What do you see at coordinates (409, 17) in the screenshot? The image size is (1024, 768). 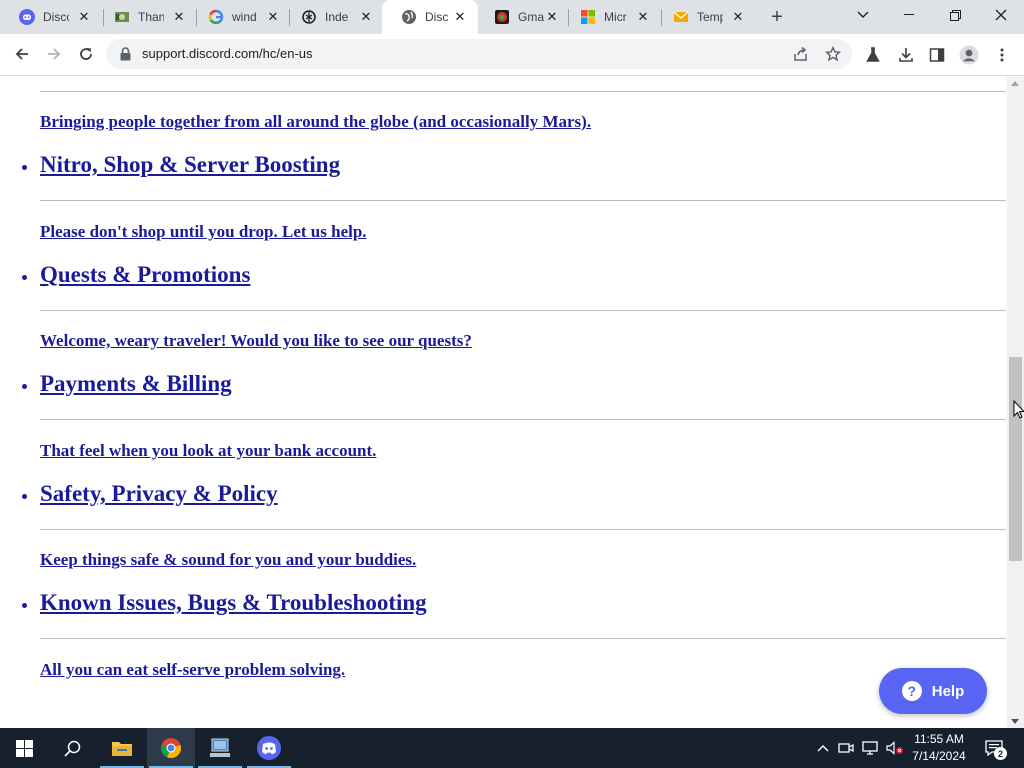 I see `globe-icon` at bounding box center [409, 17].